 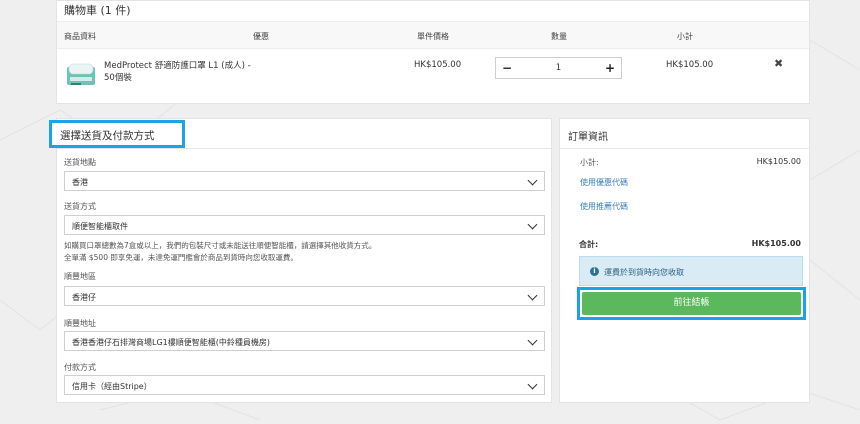 I want to click on cart-table-header: 商品資料 優惠 單件價格 數量 小計, so click(x=433, y=35).